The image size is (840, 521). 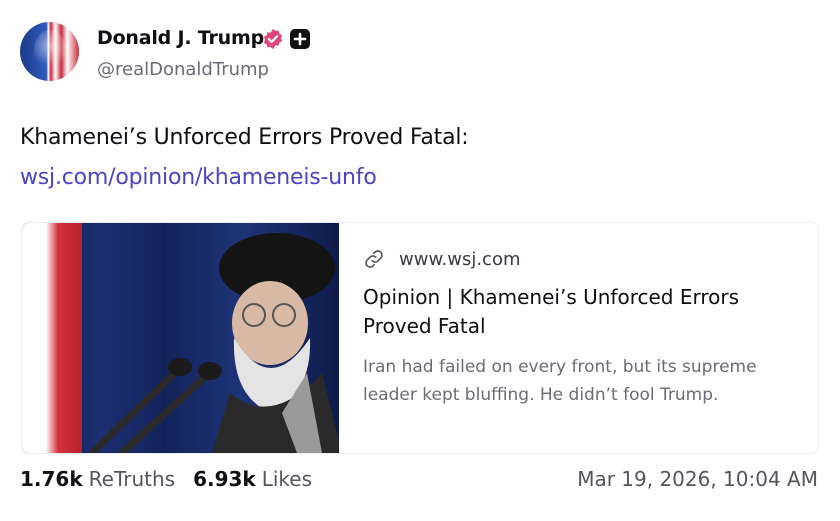 What do you see at coordinates (180, 38) in the screenshot?
I see `author-name: Donald J. Trump` at bounding box center [180, 38].